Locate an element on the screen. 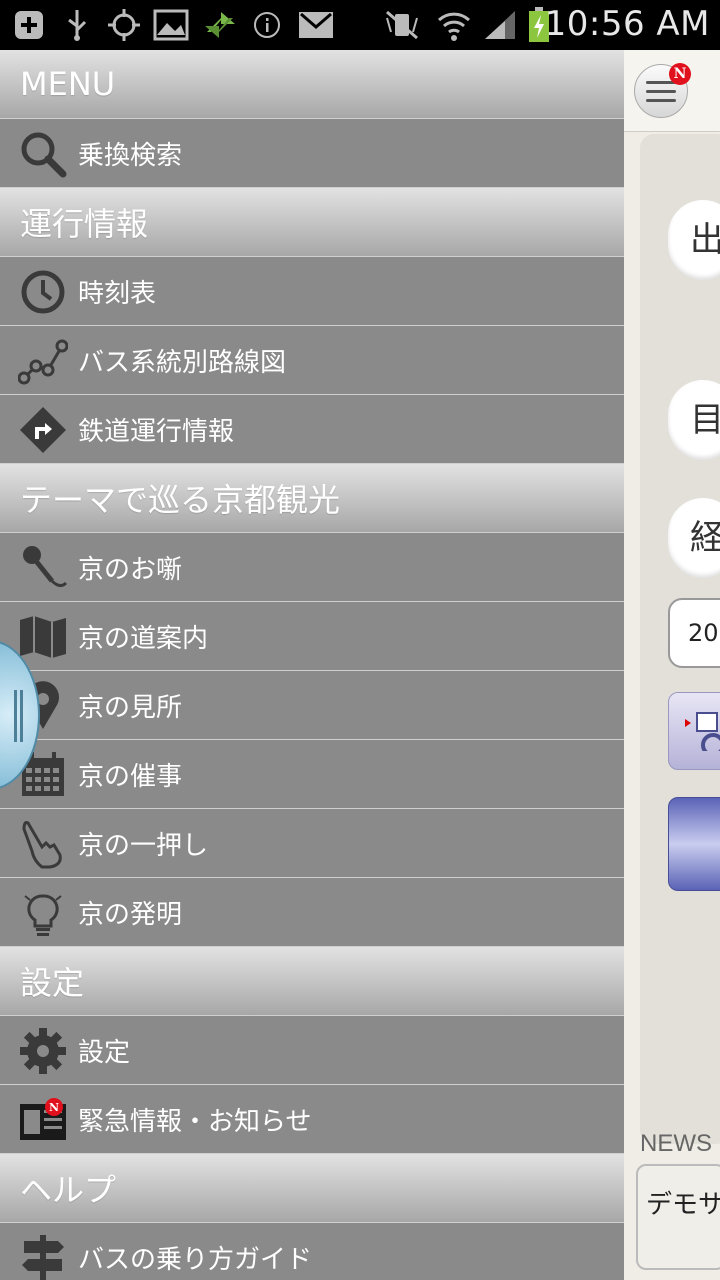  image-icon is located at coordinates (171, 25).